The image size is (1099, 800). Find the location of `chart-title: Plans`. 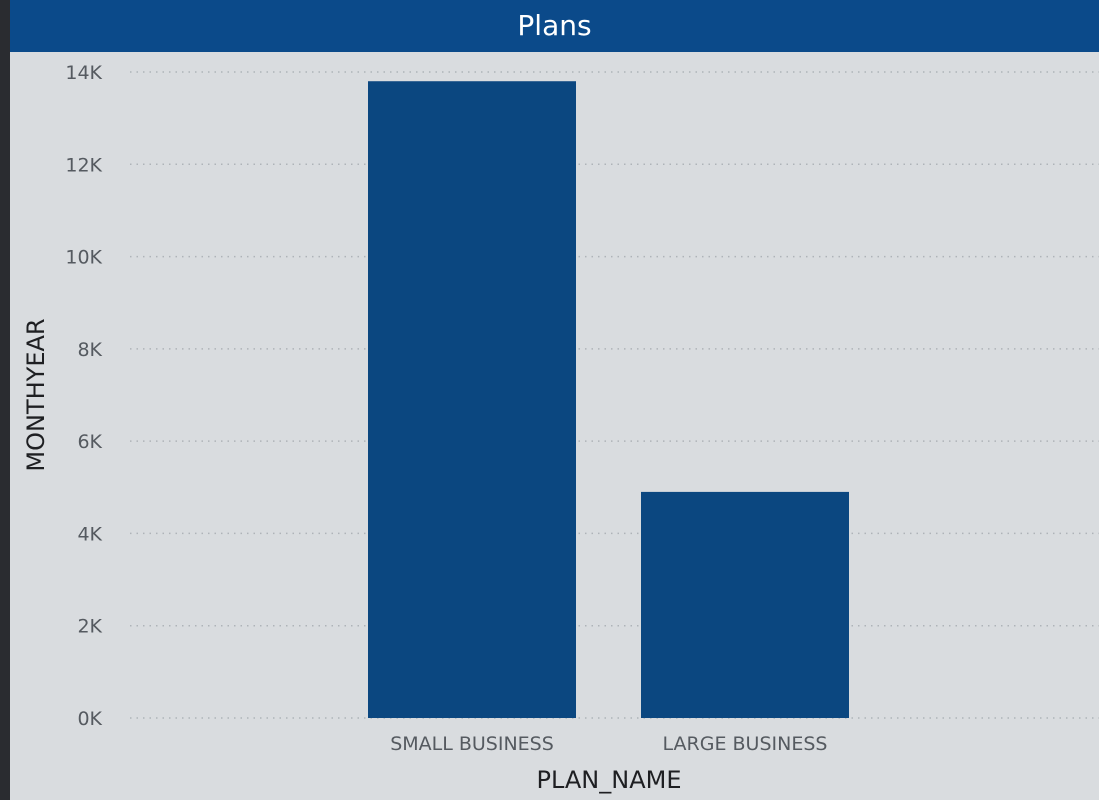

chart-title: Plans is located at coordinates (554, 26).